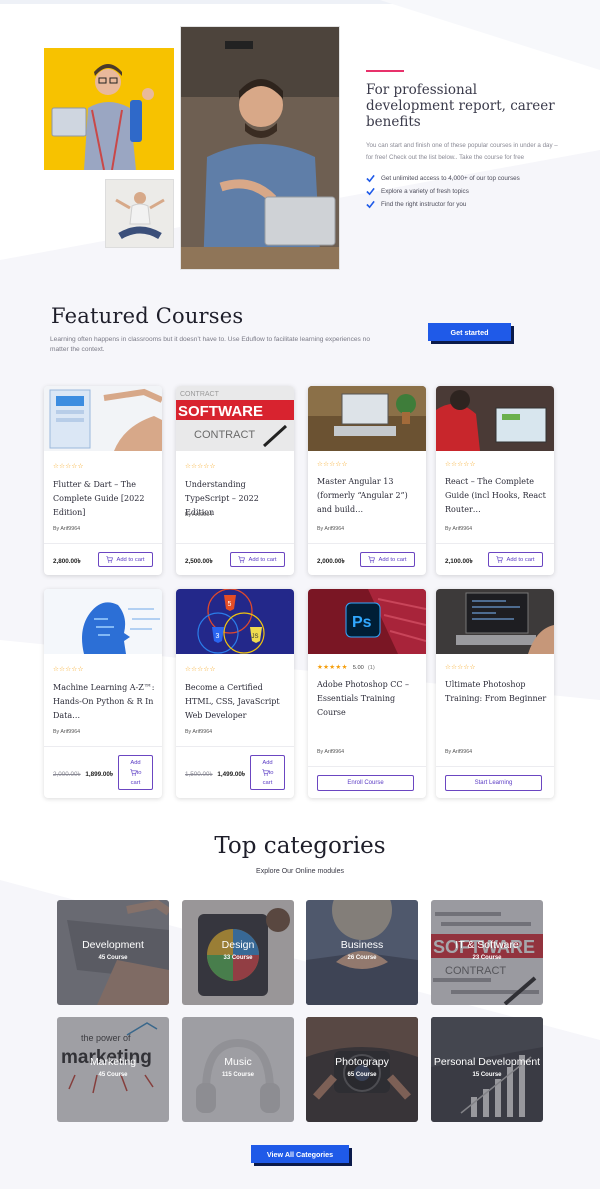 Image resolution: width=600 pixels, height=1189 pixels. Describe the element at coordinates (425, 191) in the screenshot. I see `hero-feature-label: Explore a variety of fresh topics` at that location.